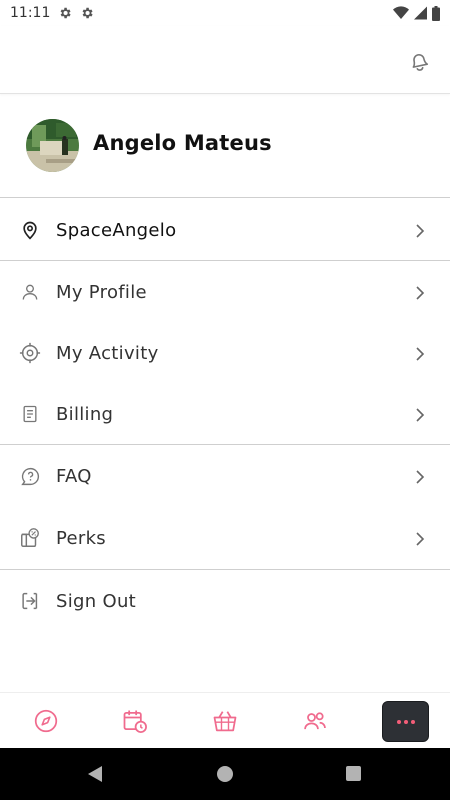 The width and height of the screenshot is (450, 800). I want to click on status-time: 11:11, so click(30, 13).